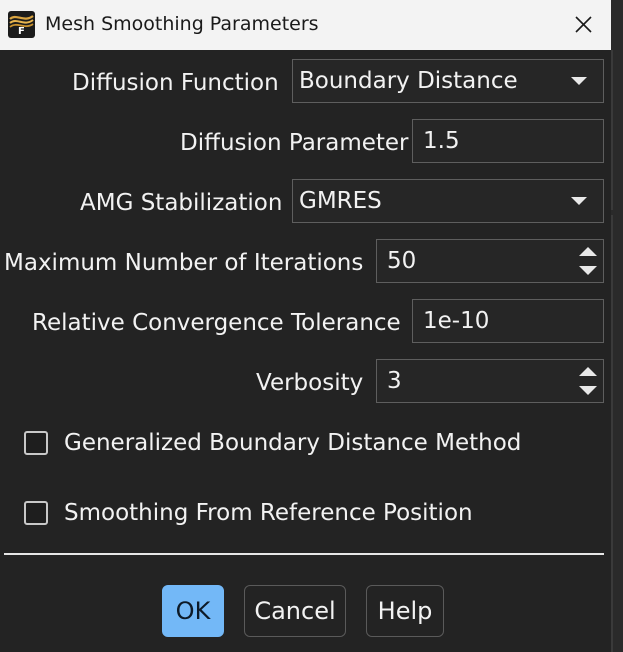 The width and height of the screenshot is (623, 652). I want to click on window-title: Mesh Smoothing Parameters, so click(182, 24).